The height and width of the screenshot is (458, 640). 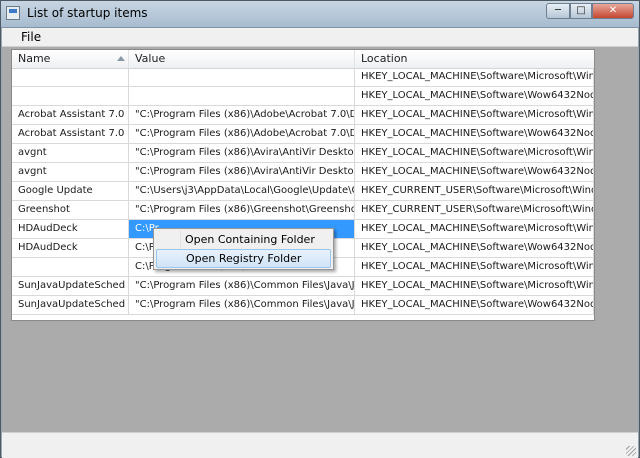 I want to click on column-header-value: Value, so click(x=242, y=59).